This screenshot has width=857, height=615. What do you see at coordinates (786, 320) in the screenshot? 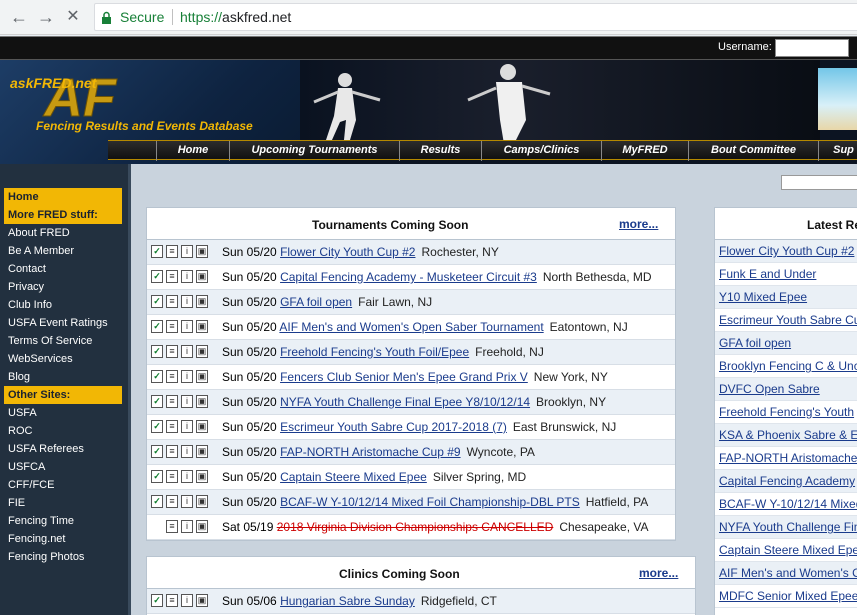
I see `latest-result-link: Escrimeur Youth Sabre Cu` at bounding box center [786, 320].